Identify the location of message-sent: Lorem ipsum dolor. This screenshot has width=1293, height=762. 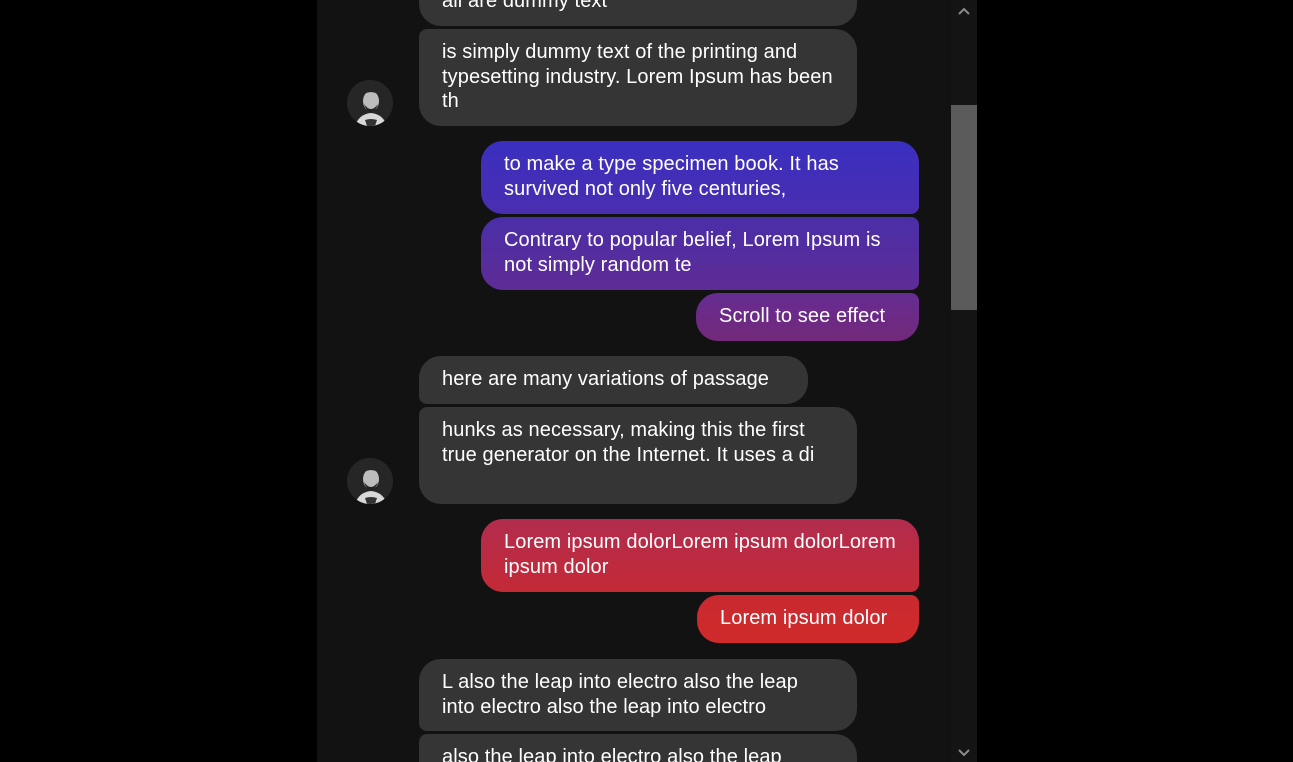
(808, 619).